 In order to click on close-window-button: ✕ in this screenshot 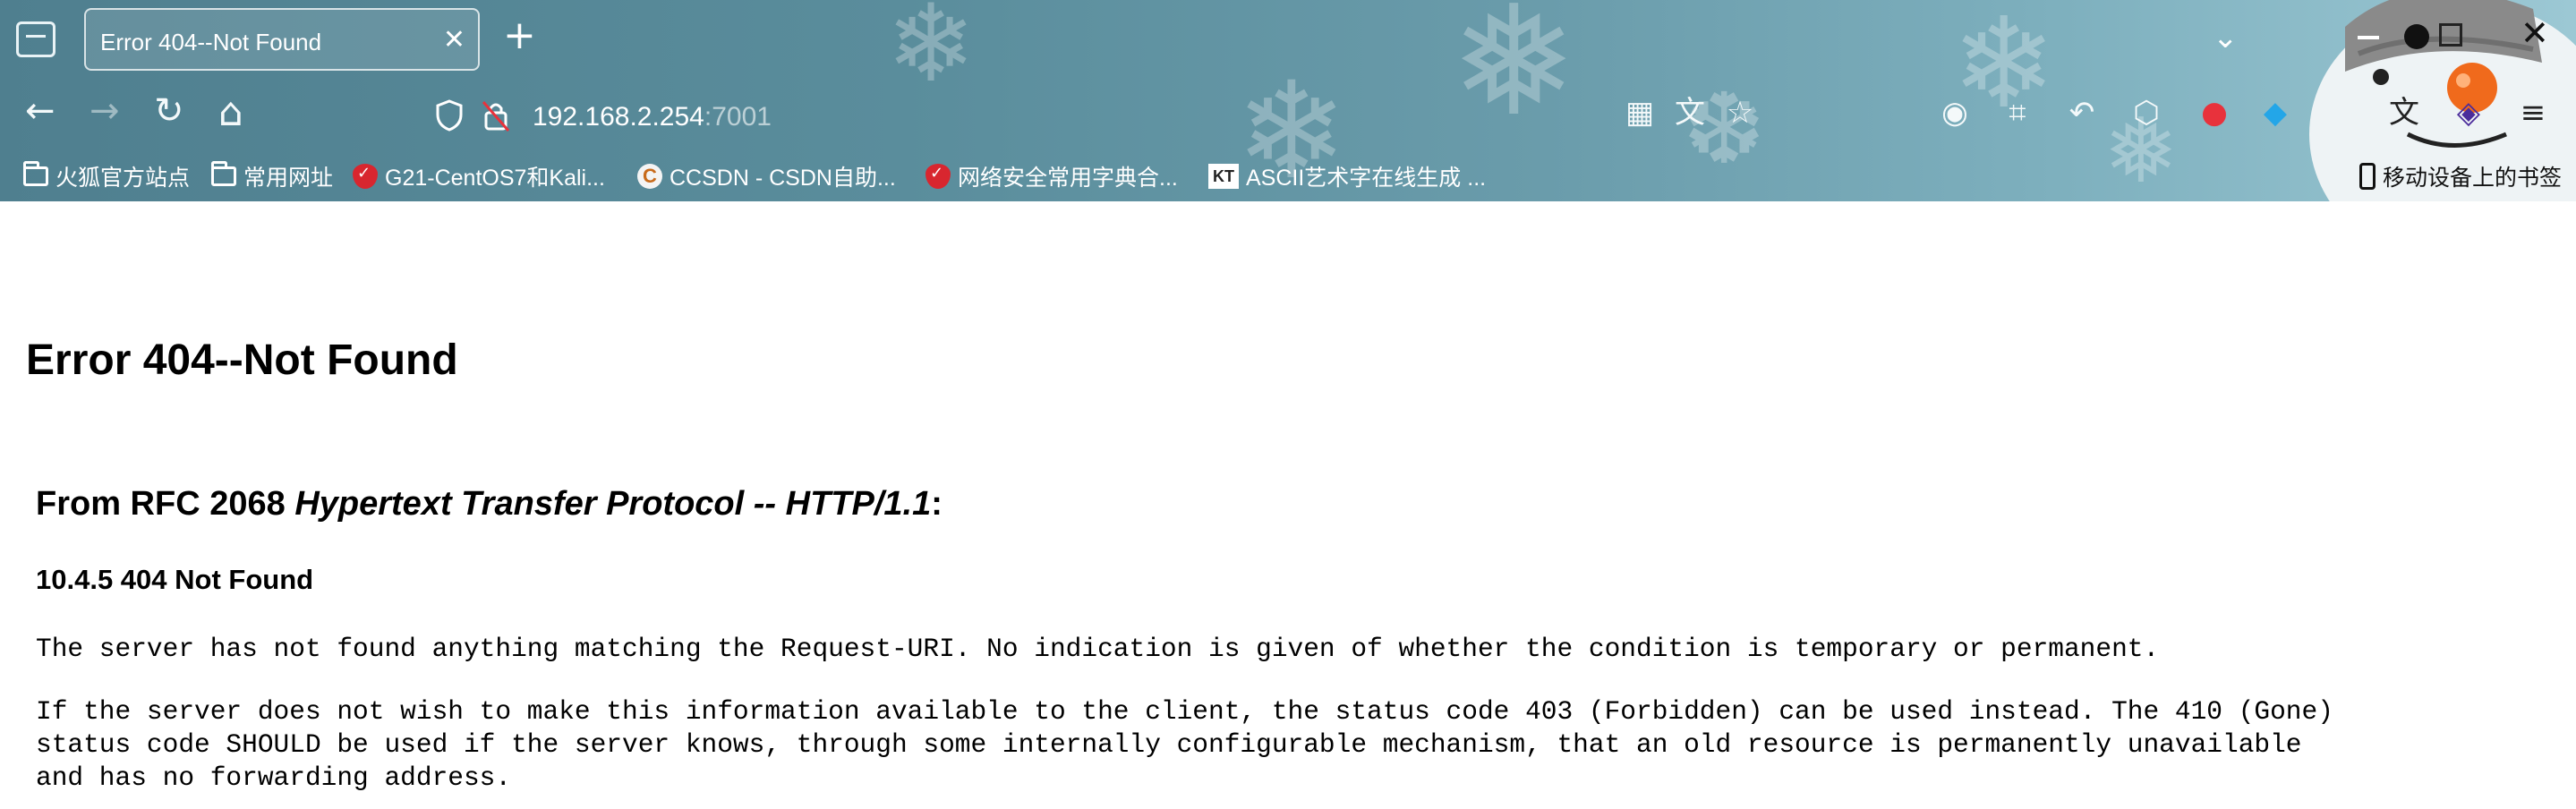, I will do `click(2535, 33)`.